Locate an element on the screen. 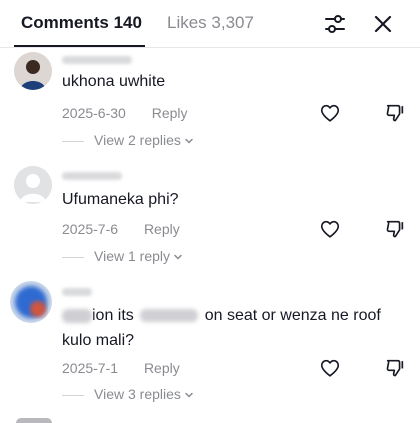  comments-header: Comments 140 Likes 3,307 is located at coordinates (210, 24).